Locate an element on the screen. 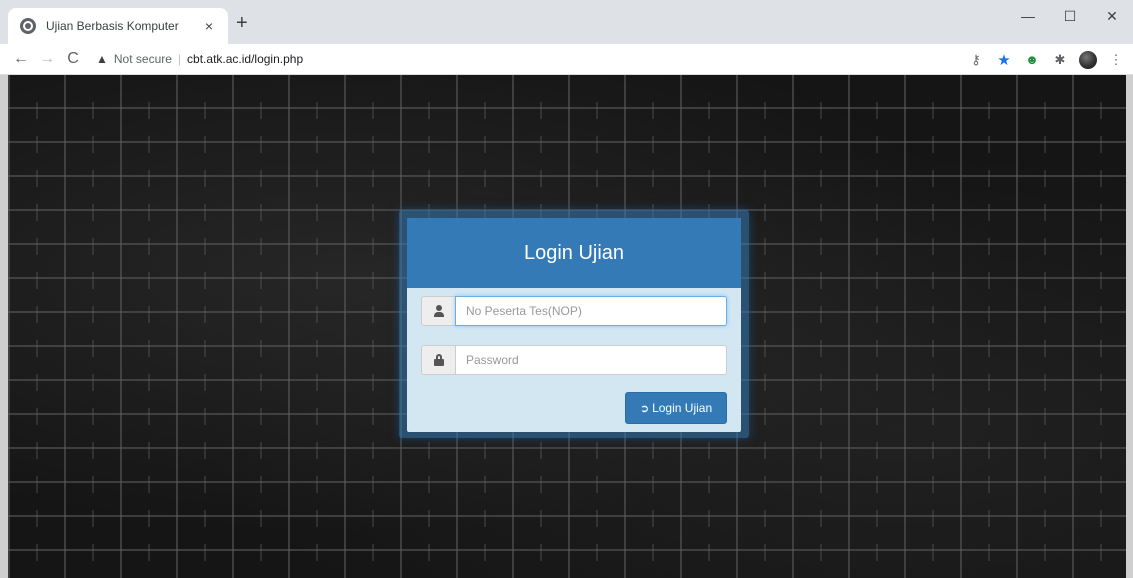  tab-strip: Ujian Berbasis Komputer × + — ☐ ✕ is located at coordinates (566, 22).